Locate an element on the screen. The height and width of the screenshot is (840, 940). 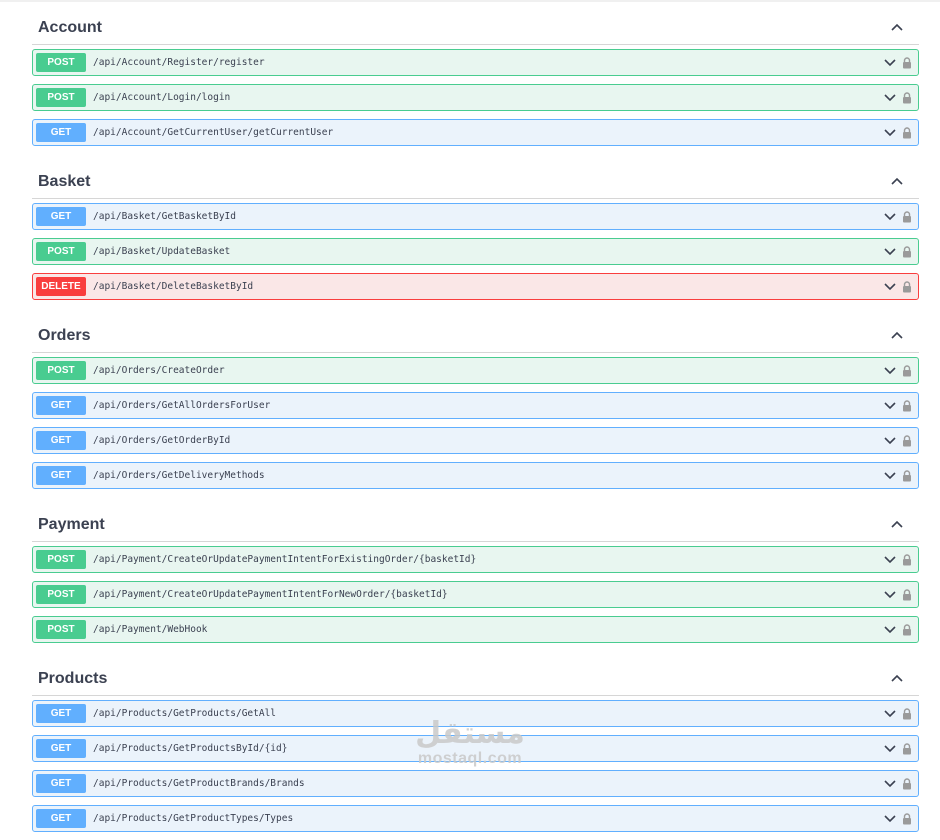
section-header-payment: Payment is located at coordinates (475, 519).